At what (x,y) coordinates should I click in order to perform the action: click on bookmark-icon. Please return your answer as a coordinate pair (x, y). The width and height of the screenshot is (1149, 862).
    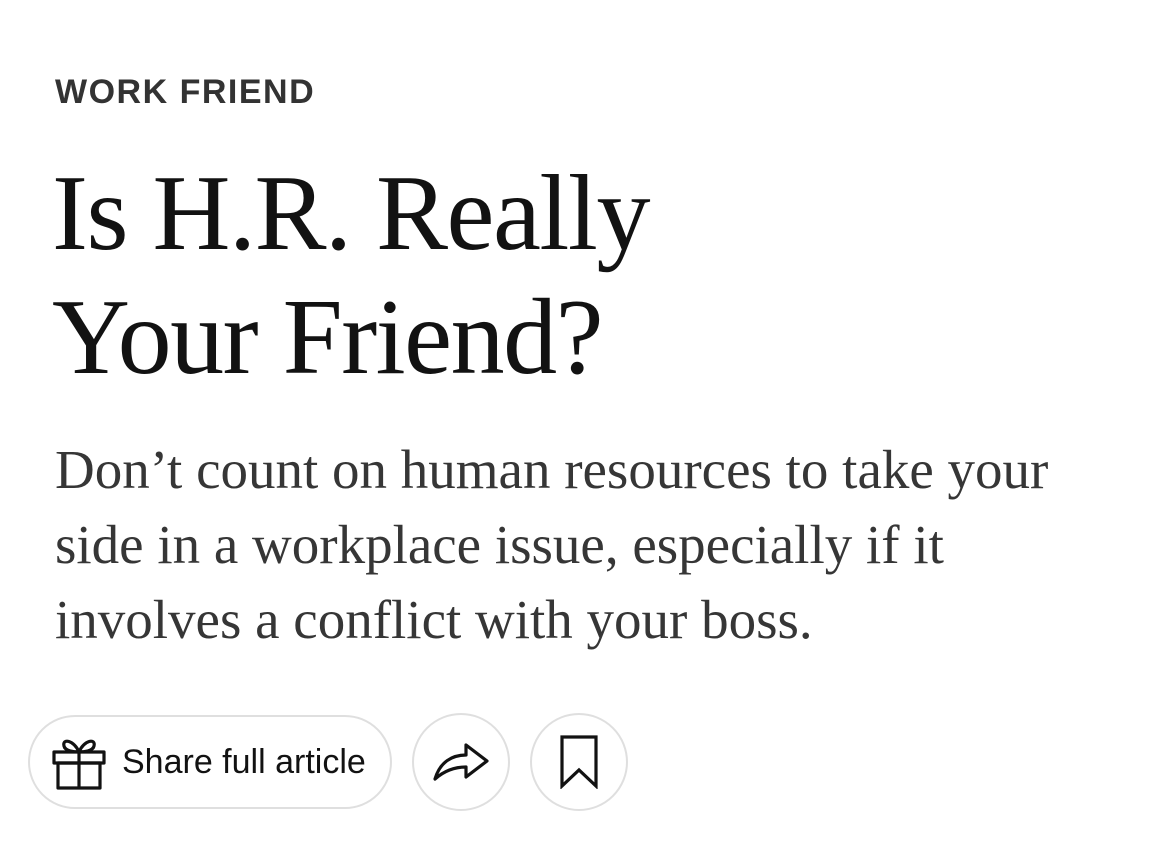
    Looking at the image, I should click on (579, 762).